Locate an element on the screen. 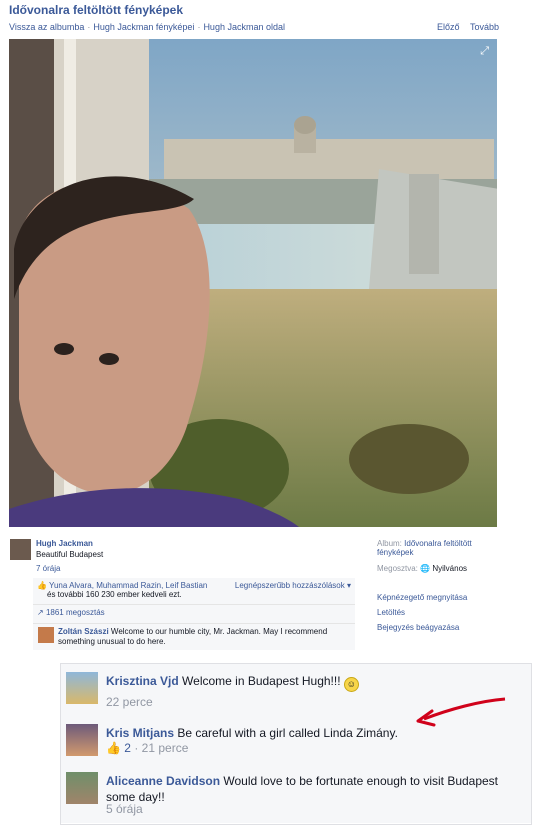 The width and height of the screenshot is (539, 836). pager: Előző Tovább is located at coordinates (464, 27).